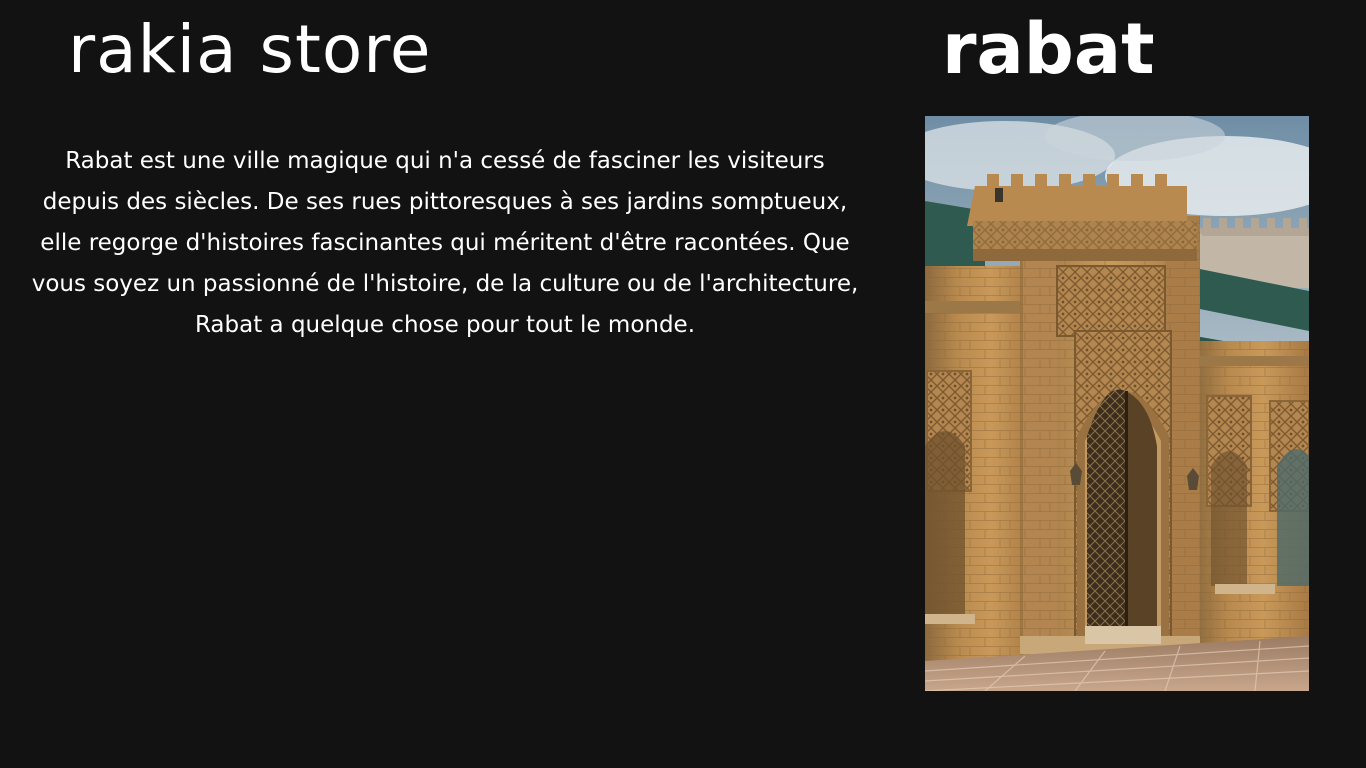 This screenshot has height=768, width=1366. Describe the element at coordinates (250, 49) in the screenshot. I see `store-title: rakia store` at that location.